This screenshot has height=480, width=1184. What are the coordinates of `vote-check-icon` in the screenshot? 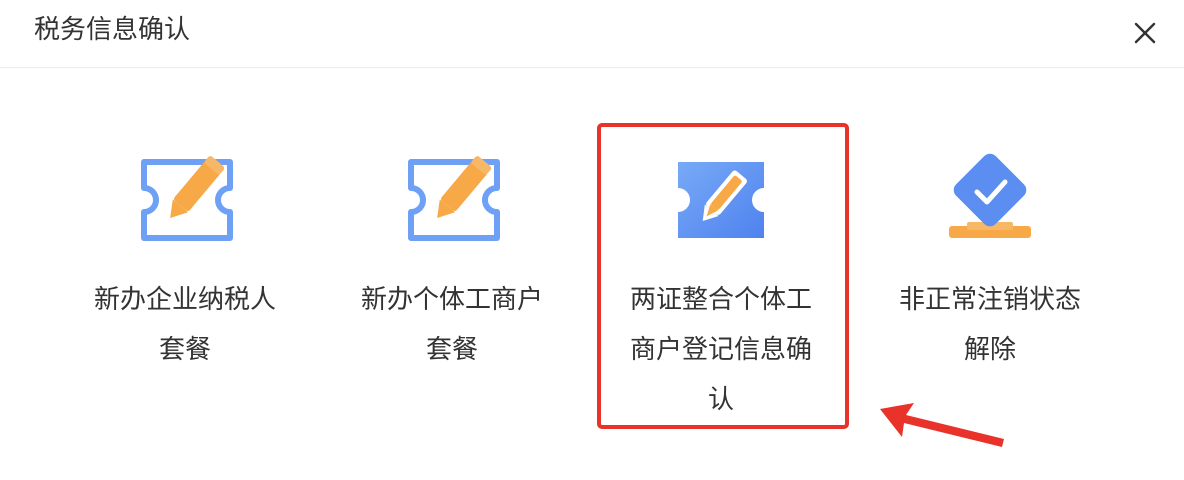 It's located at (990, 200).